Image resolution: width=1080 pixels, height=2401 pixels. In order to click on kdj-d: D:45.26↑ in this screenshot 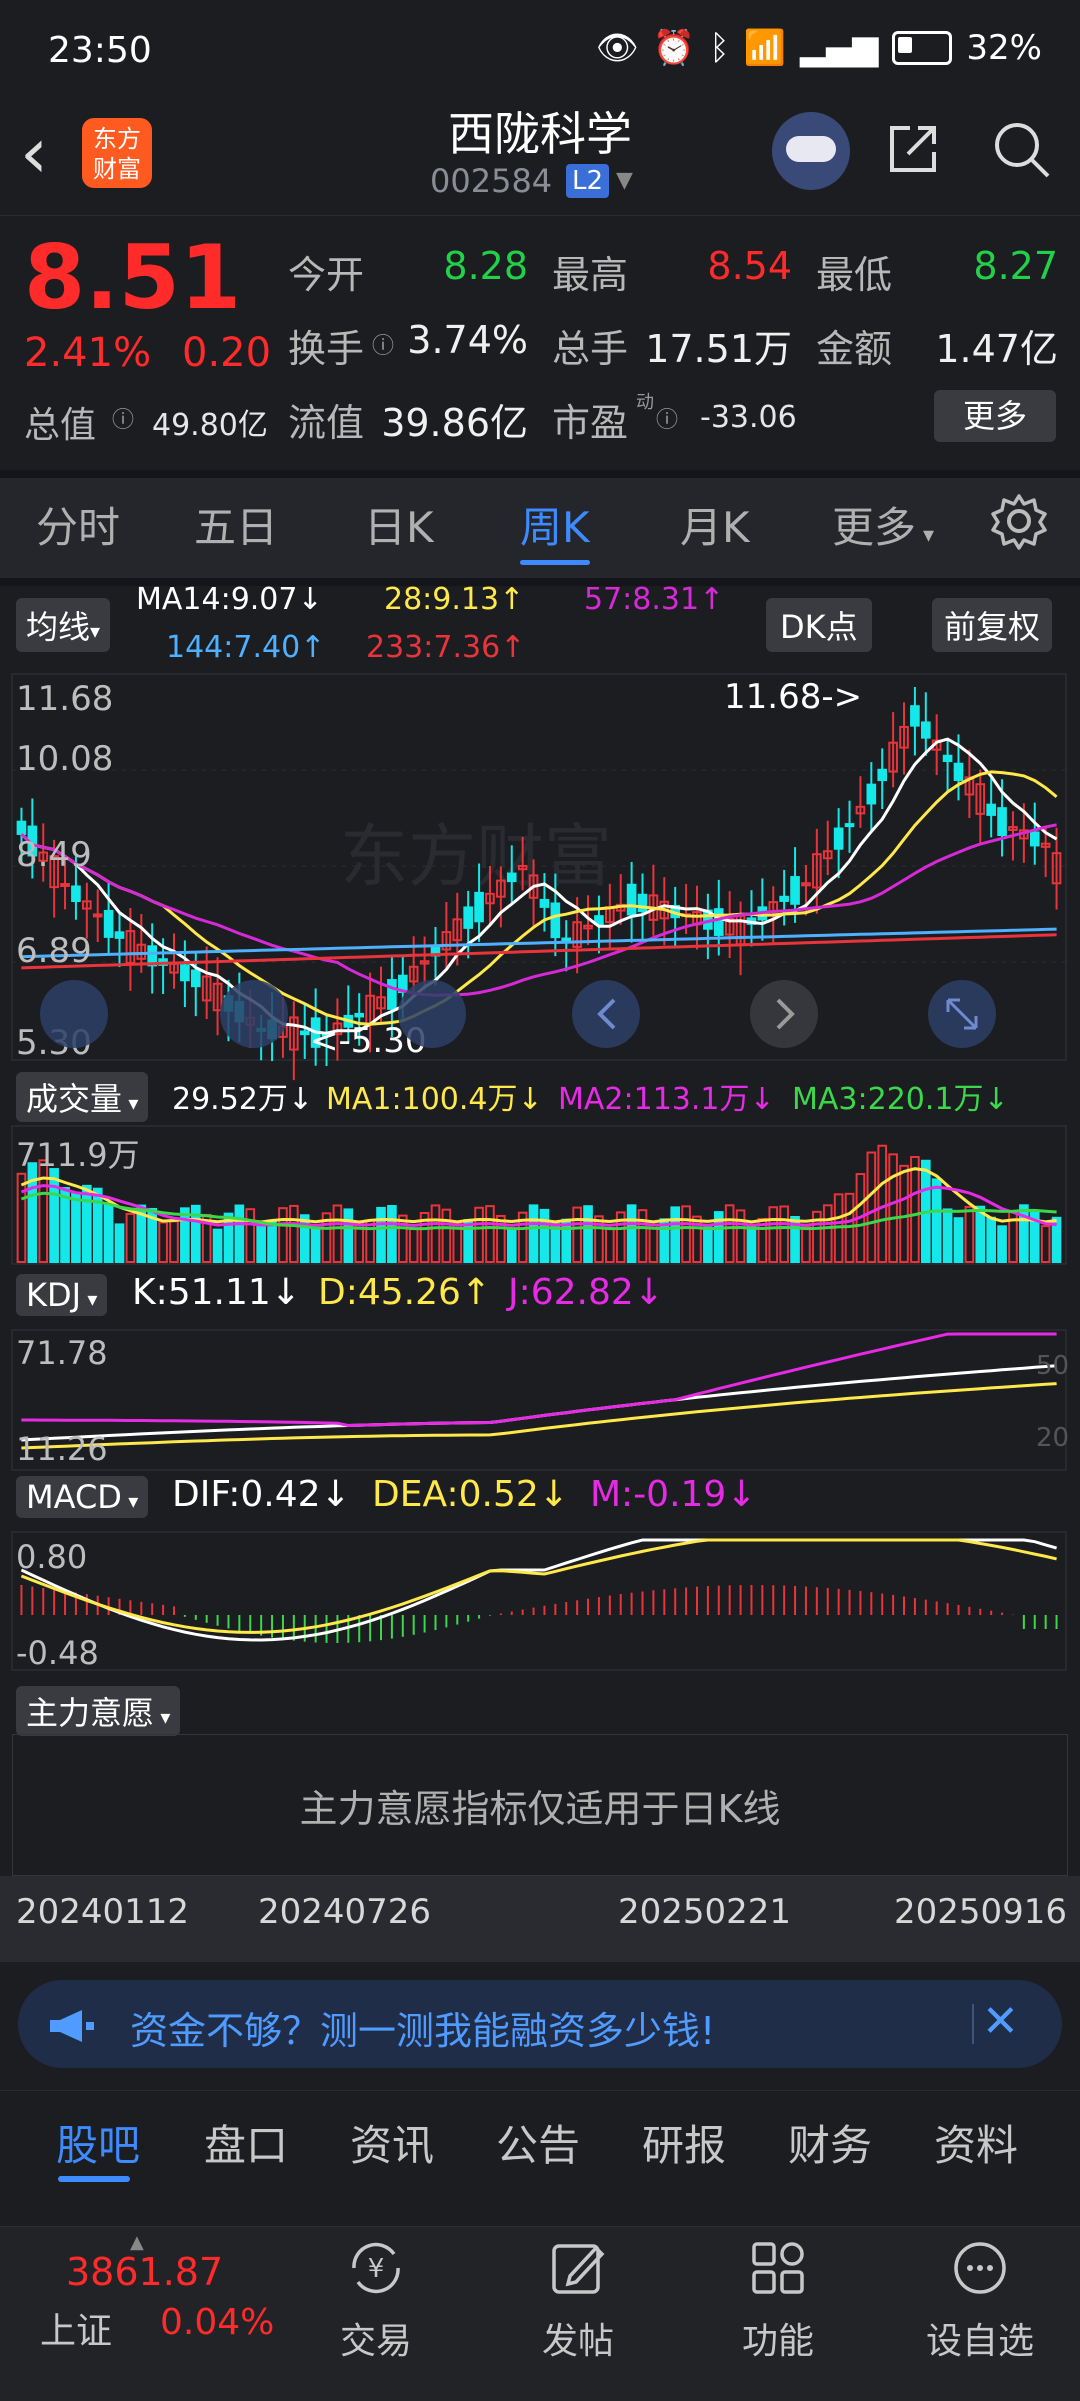, I will do `click(404, 1292)`.